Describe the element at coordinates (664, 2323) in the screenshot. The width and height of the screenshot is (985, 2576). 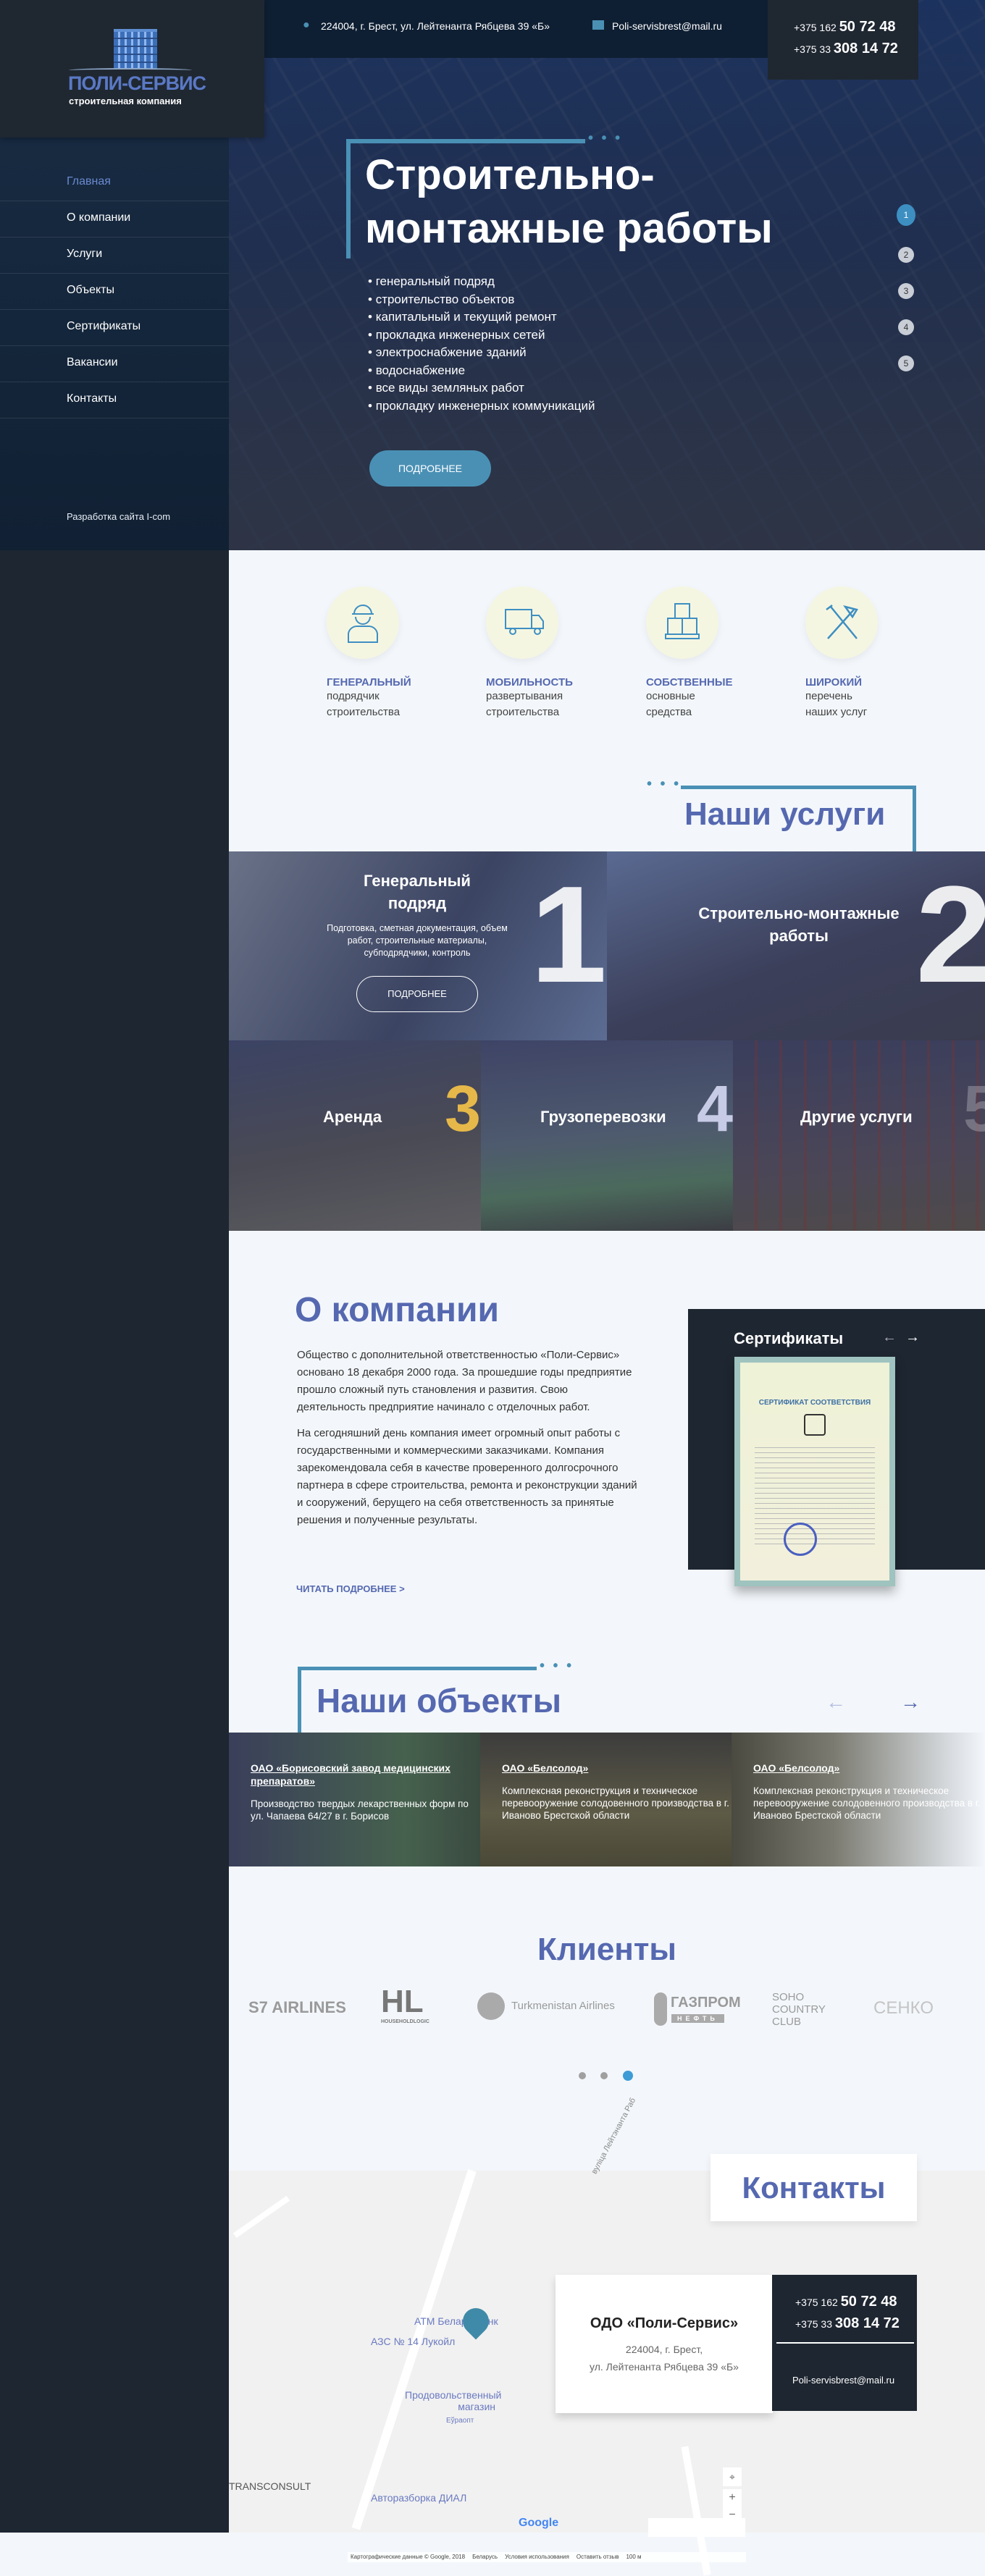
I see `company-name: ОДО «Поли-Сервис»` at that location.